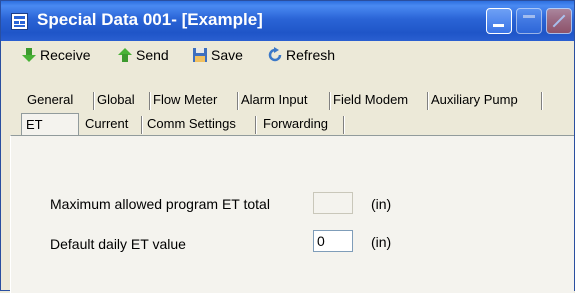  What do you see at coordinates (529, 16) in the screenshot?
I see `maximize-icon` at bounding box center [529, 16].